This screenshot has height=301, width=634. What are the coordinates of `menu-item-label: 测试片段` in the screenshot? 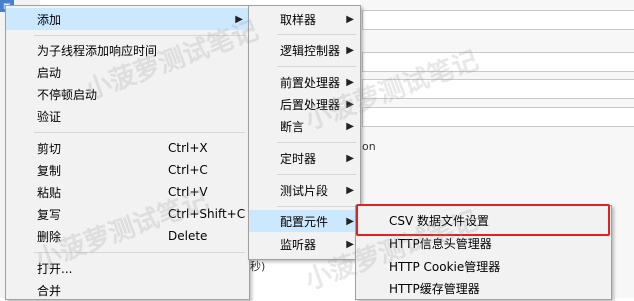 It's located at (304, 190).